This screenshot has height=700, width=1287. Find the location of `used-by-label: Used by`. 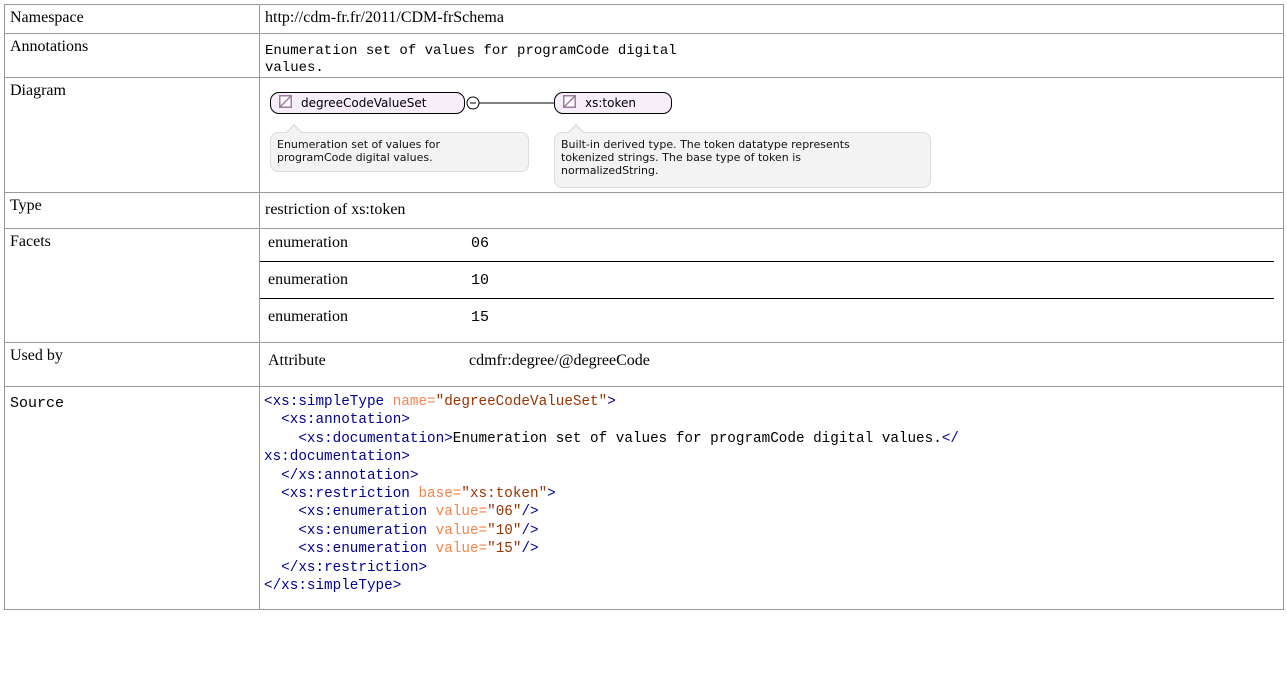

used-by-label: Used by is located at coordinates (132, 364).